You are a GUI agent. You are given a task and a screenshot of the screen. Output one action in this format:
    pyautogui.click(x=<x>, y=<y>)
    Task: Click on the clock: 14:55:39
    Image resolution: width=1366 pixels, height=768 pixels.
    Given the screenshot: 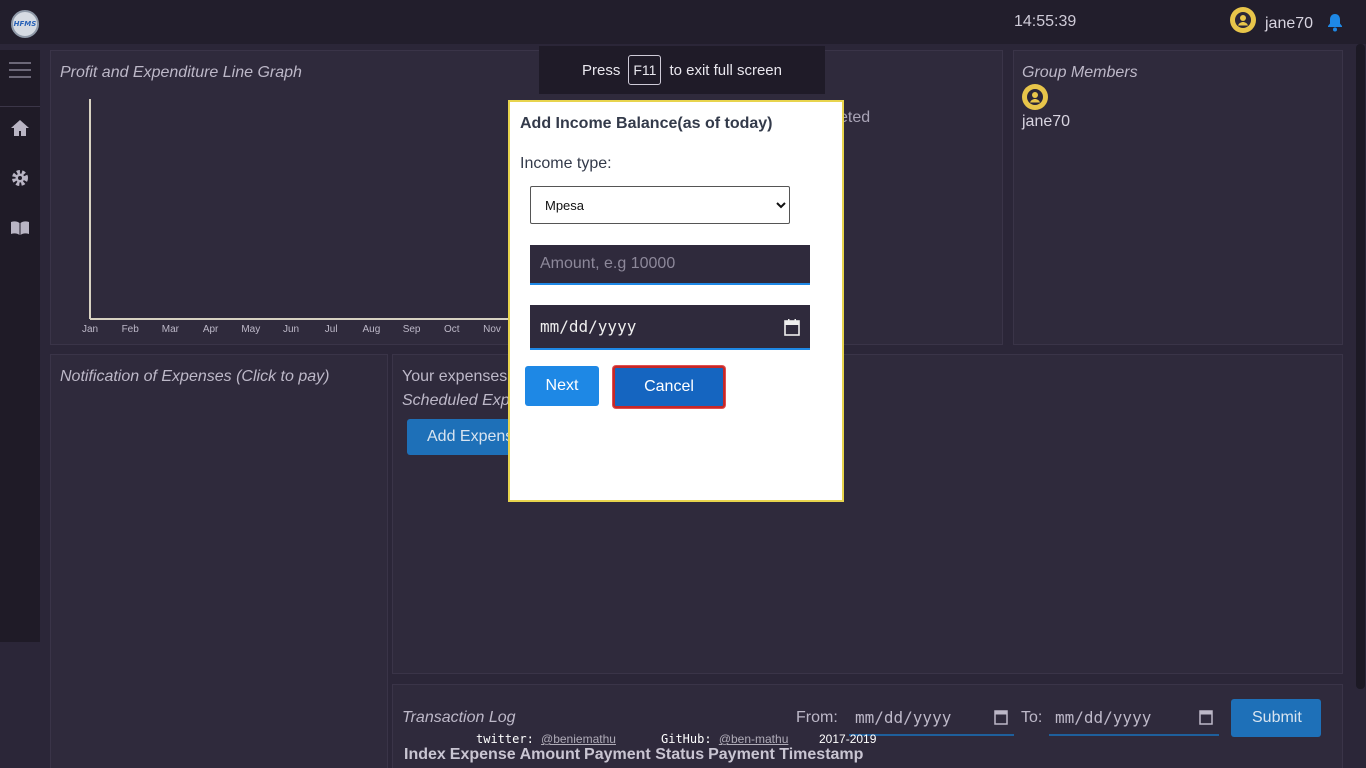 What is the action you would take?
    pyautogui.click(x=1045, y=21)
    